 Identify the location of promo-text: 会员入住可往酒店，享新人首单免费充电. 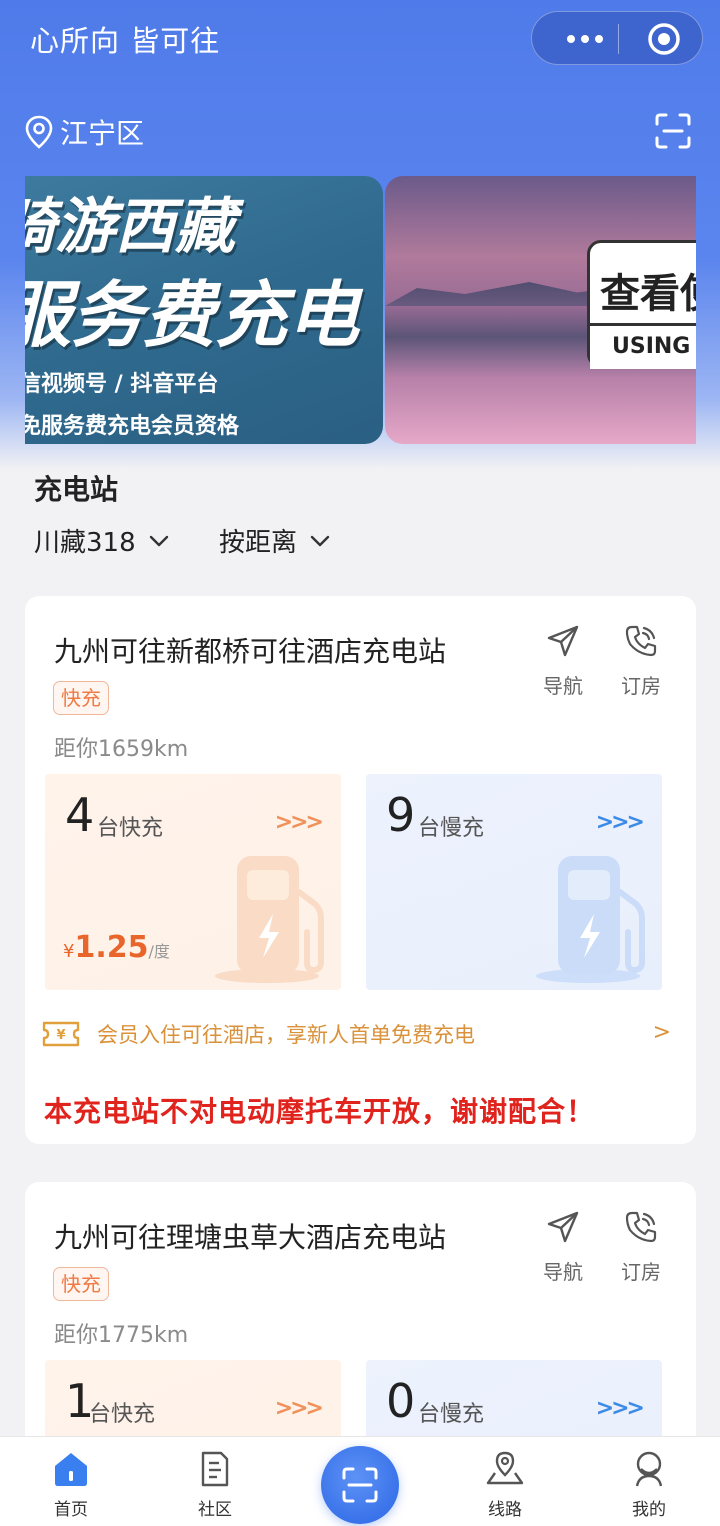
(286, 1035).